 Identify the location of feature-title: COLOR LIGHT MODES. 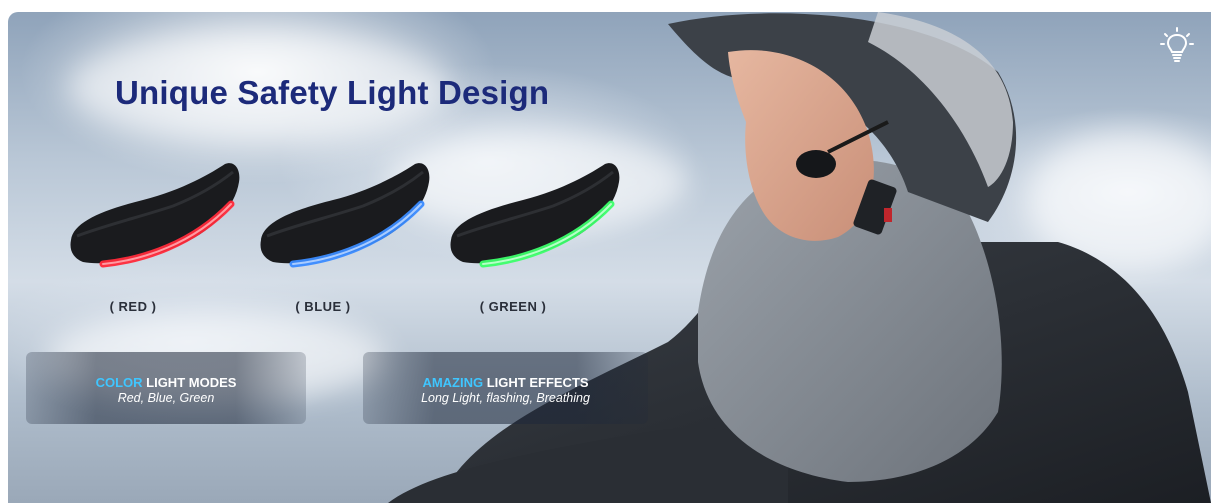
(166, 382).